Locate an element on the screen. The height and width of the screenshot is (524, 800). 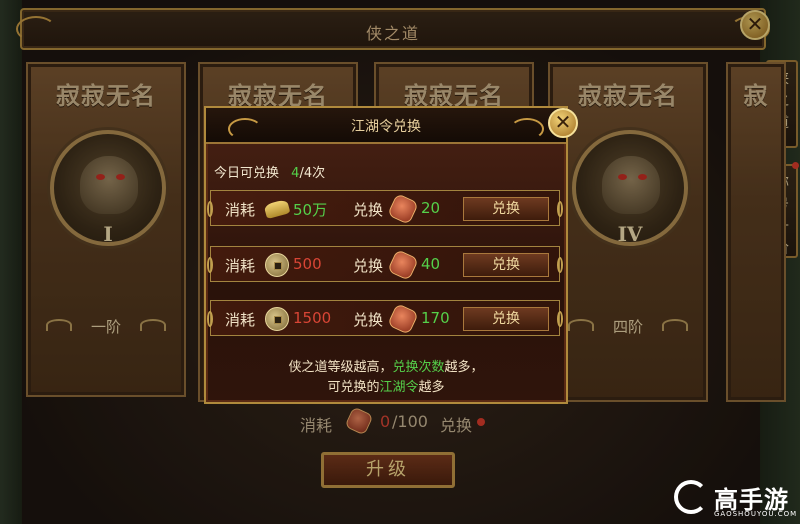
exchange-row: 消耗 50万 兑换 20 兑换 is located at coordinates (385, 208).